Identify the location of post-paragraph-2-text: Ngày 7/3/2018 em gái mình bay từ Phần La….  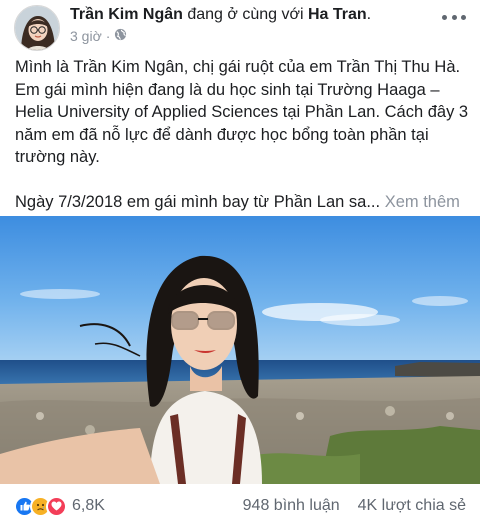
(198, 201).